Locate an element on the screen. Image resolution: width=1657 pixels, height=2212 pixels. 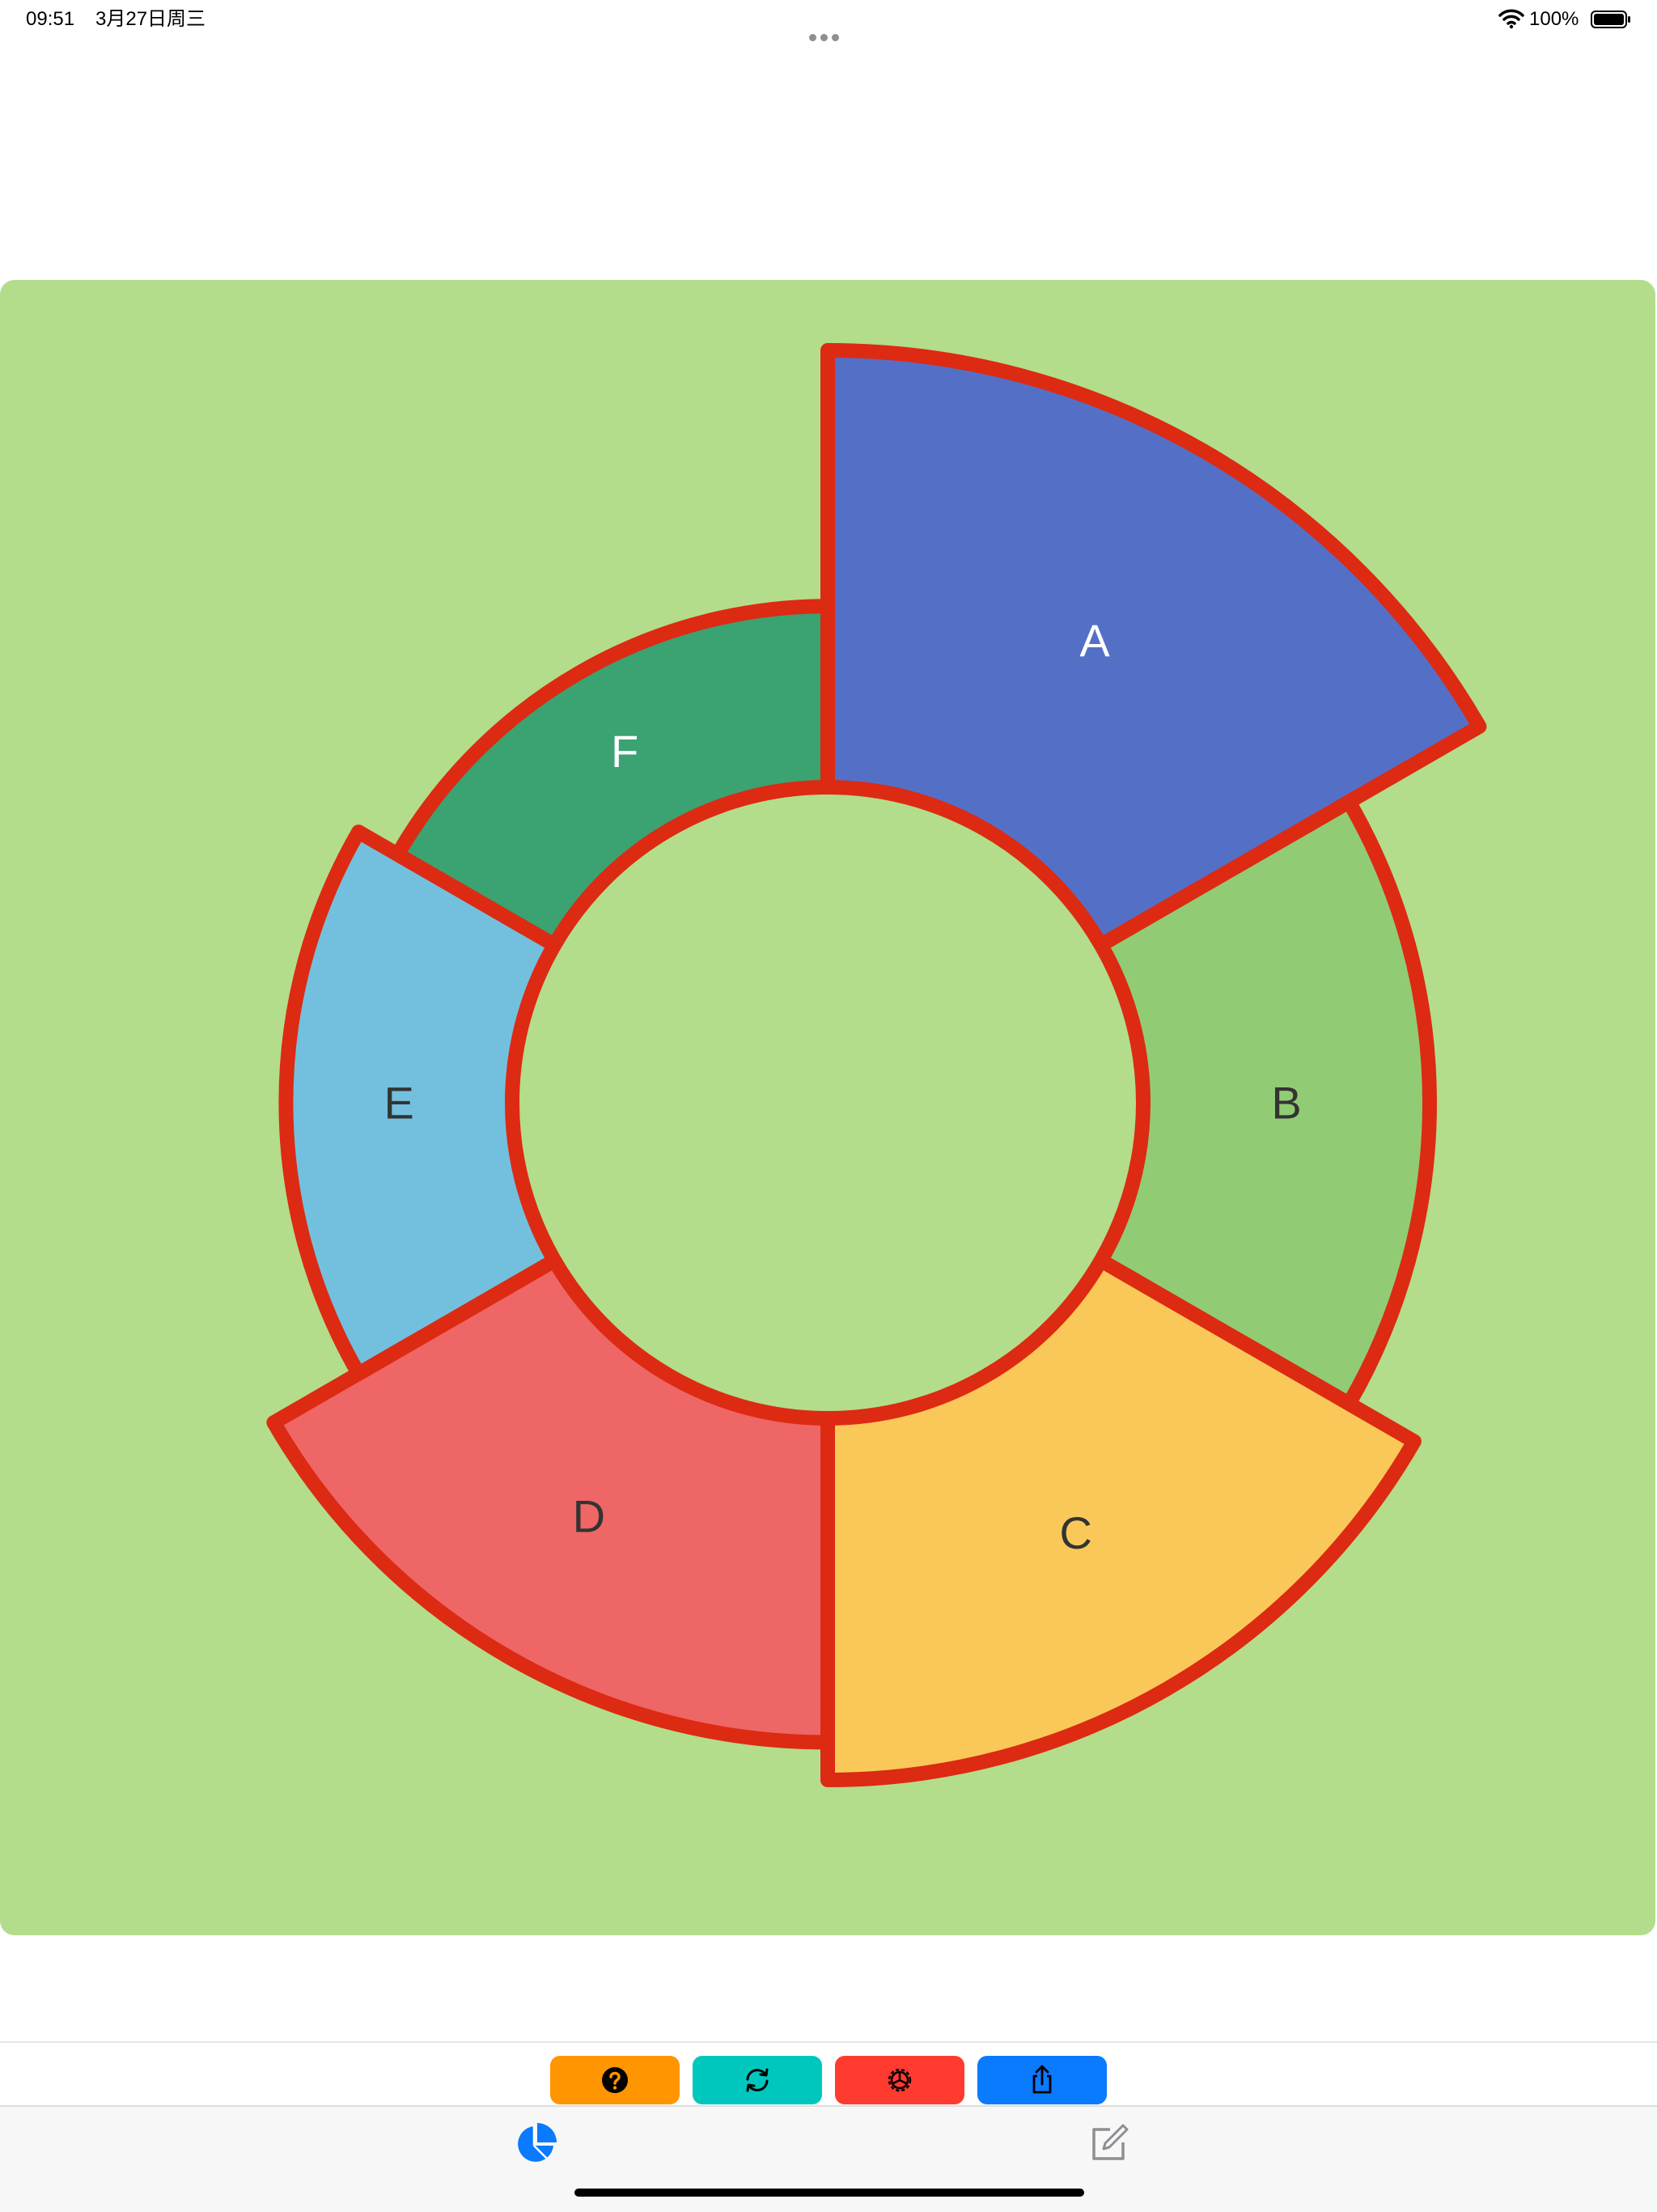
status-bar: 09:51 3月27日周三 100% is located at coordinates (828, 20).